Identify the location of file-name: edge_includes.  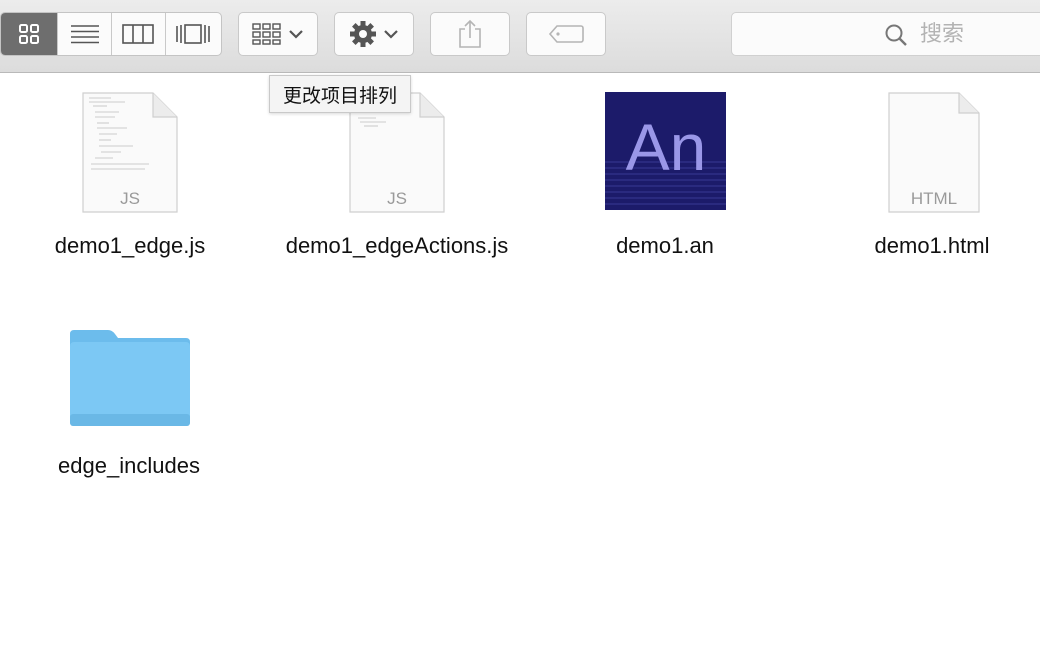
(129, 465).